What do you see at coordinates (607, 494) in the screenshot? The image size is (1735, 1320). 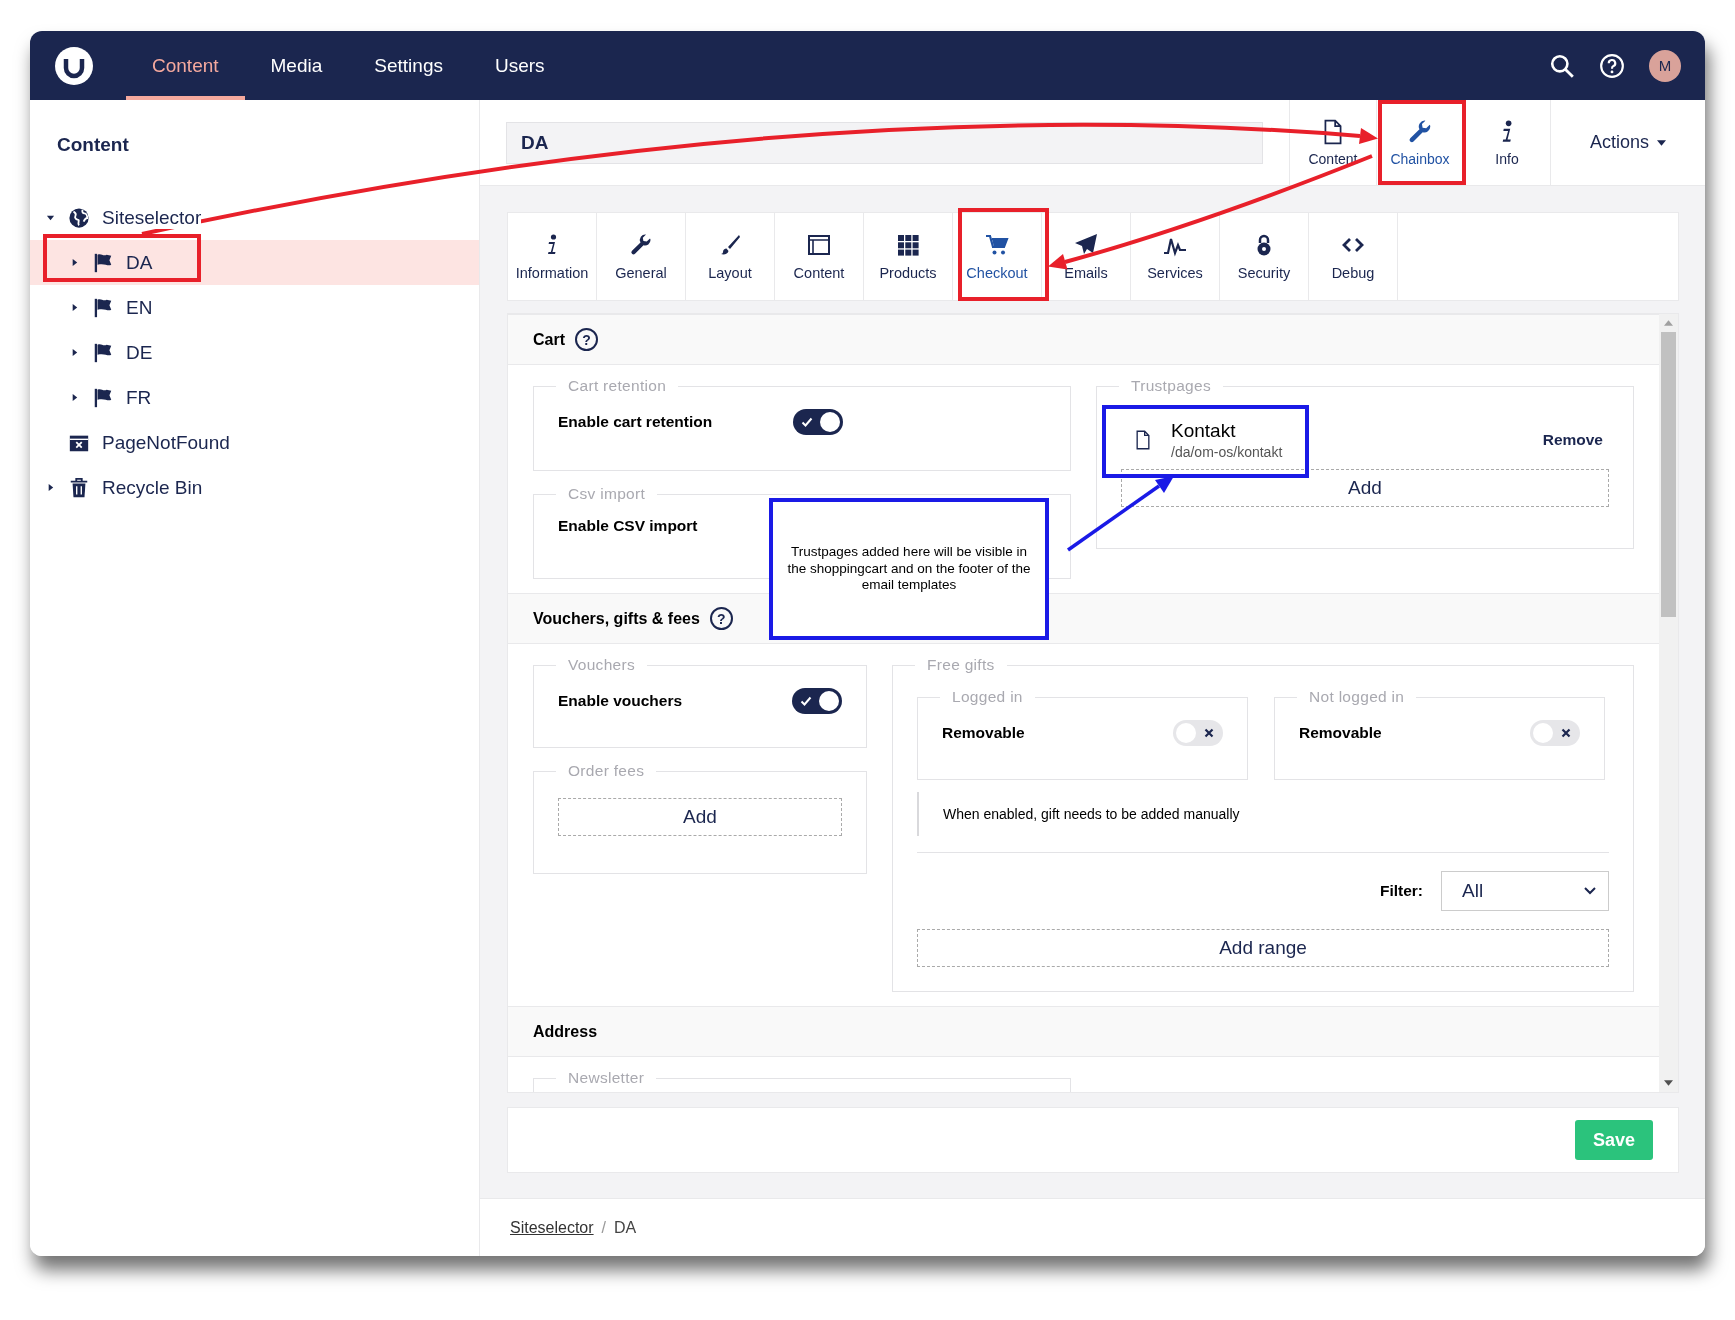 I see `group-label: Csv import` at bounding box center [607, 494].